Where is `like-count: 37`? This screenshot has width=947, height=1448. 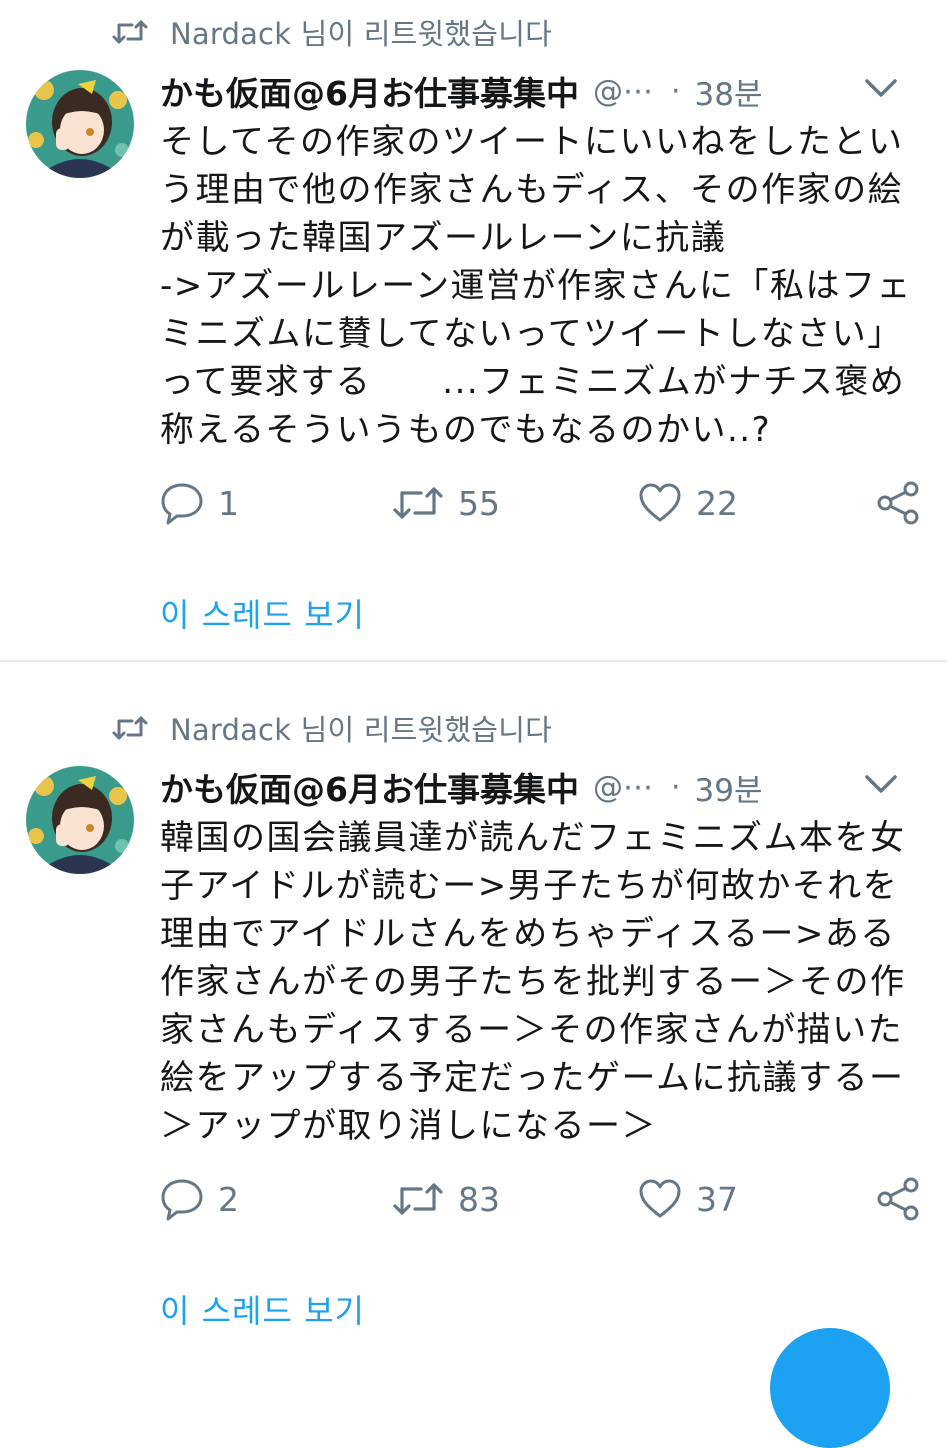 like-count: 37 is located at coordinates (717, 1199).